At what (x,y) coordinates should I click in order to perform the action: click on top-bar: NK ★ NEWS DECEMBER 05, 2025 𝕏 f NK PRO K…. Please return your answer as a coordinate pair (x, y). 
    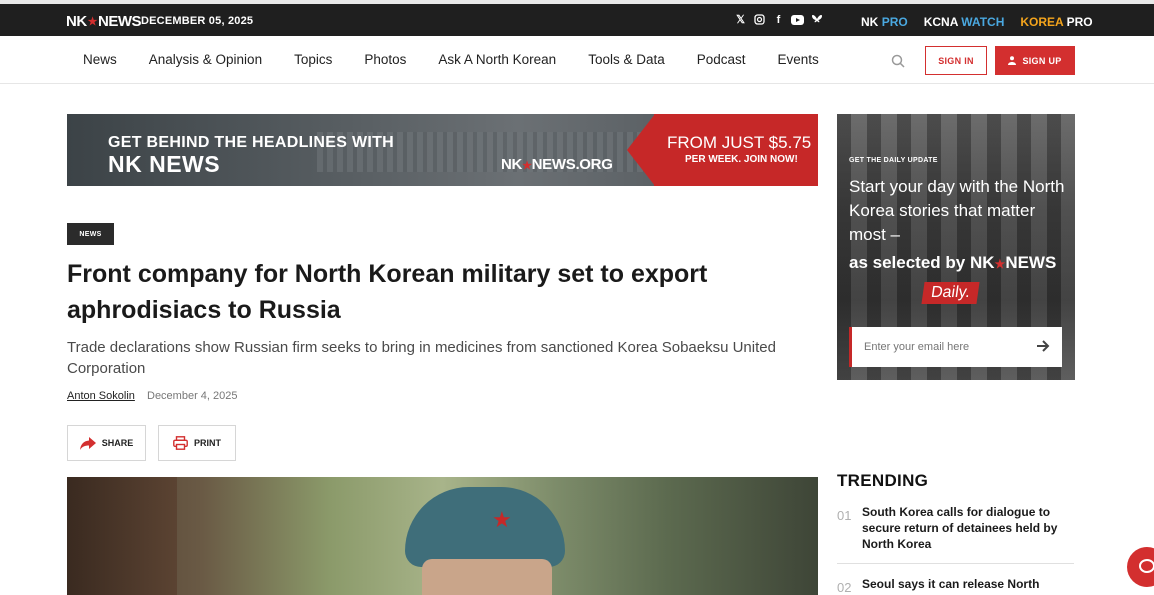
    Looking at the image, I should click on (577, 20).